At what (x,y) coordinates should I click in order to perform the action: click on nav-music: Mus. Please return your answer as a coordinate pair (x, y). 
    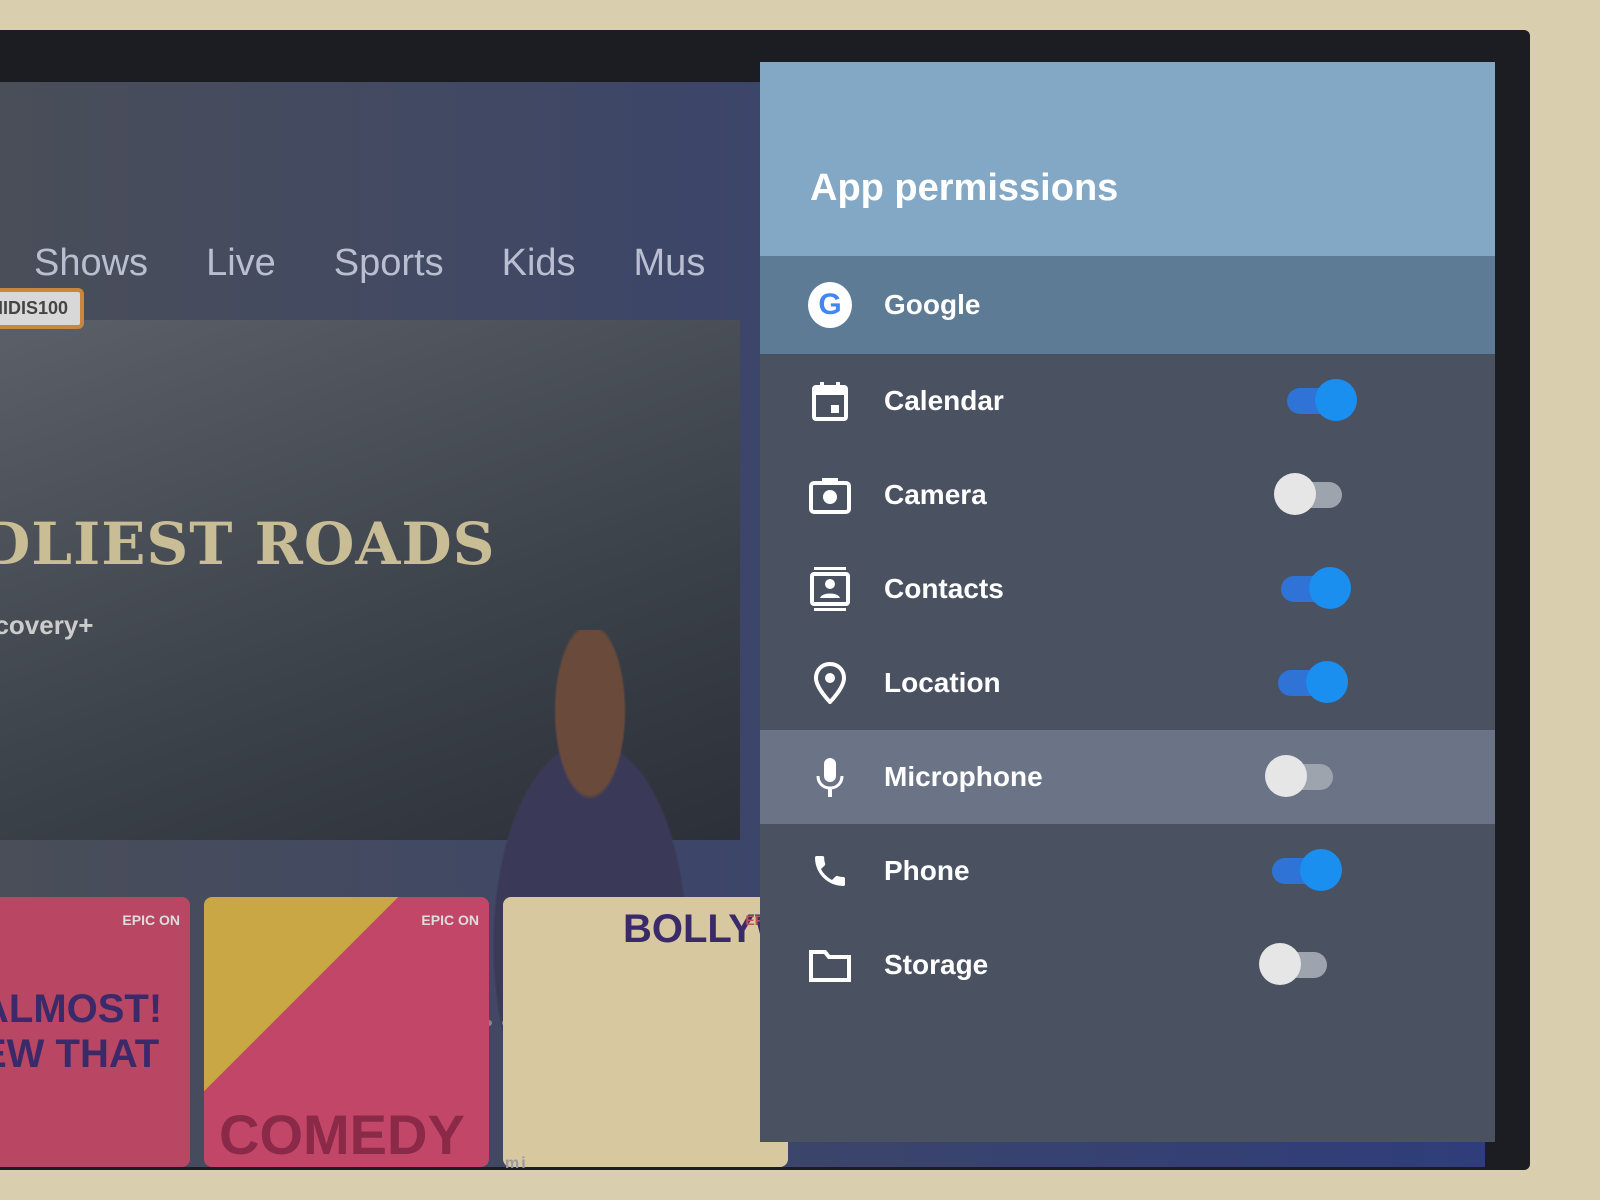
    Looking at the image, I should click on (670, 263).